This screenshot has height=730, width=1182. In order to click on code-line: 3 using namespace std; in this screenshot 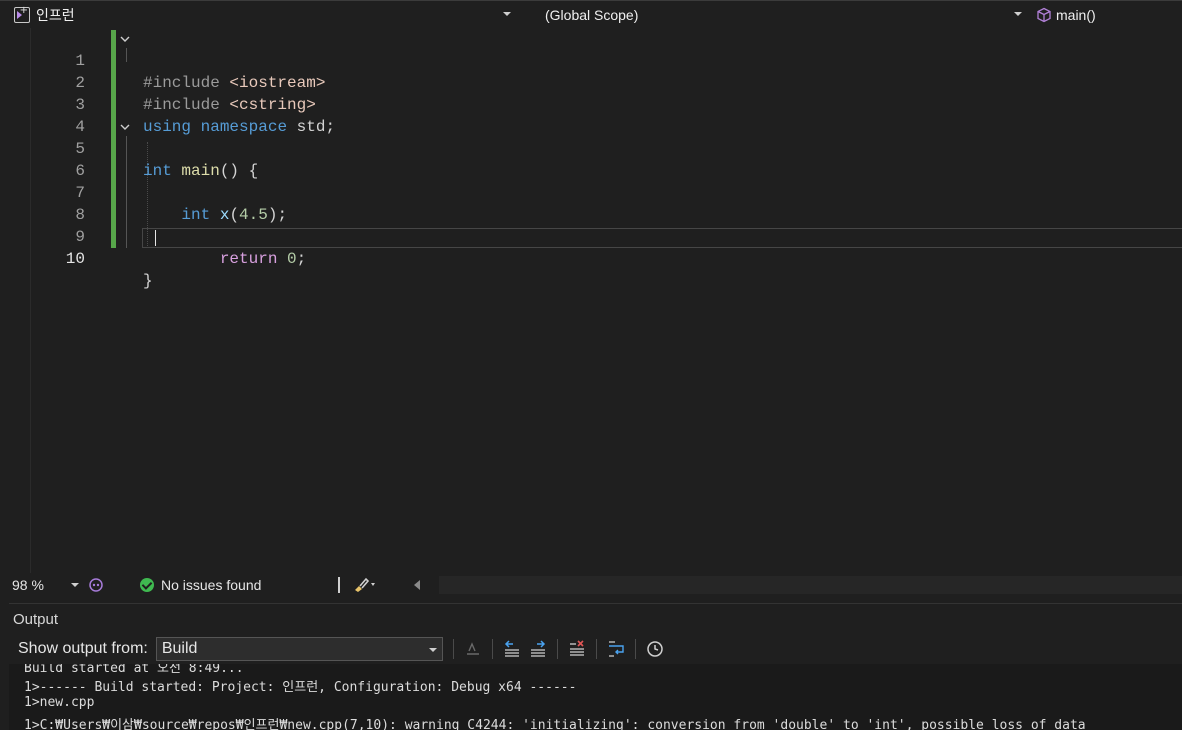, I will do `click(595, 104)`.